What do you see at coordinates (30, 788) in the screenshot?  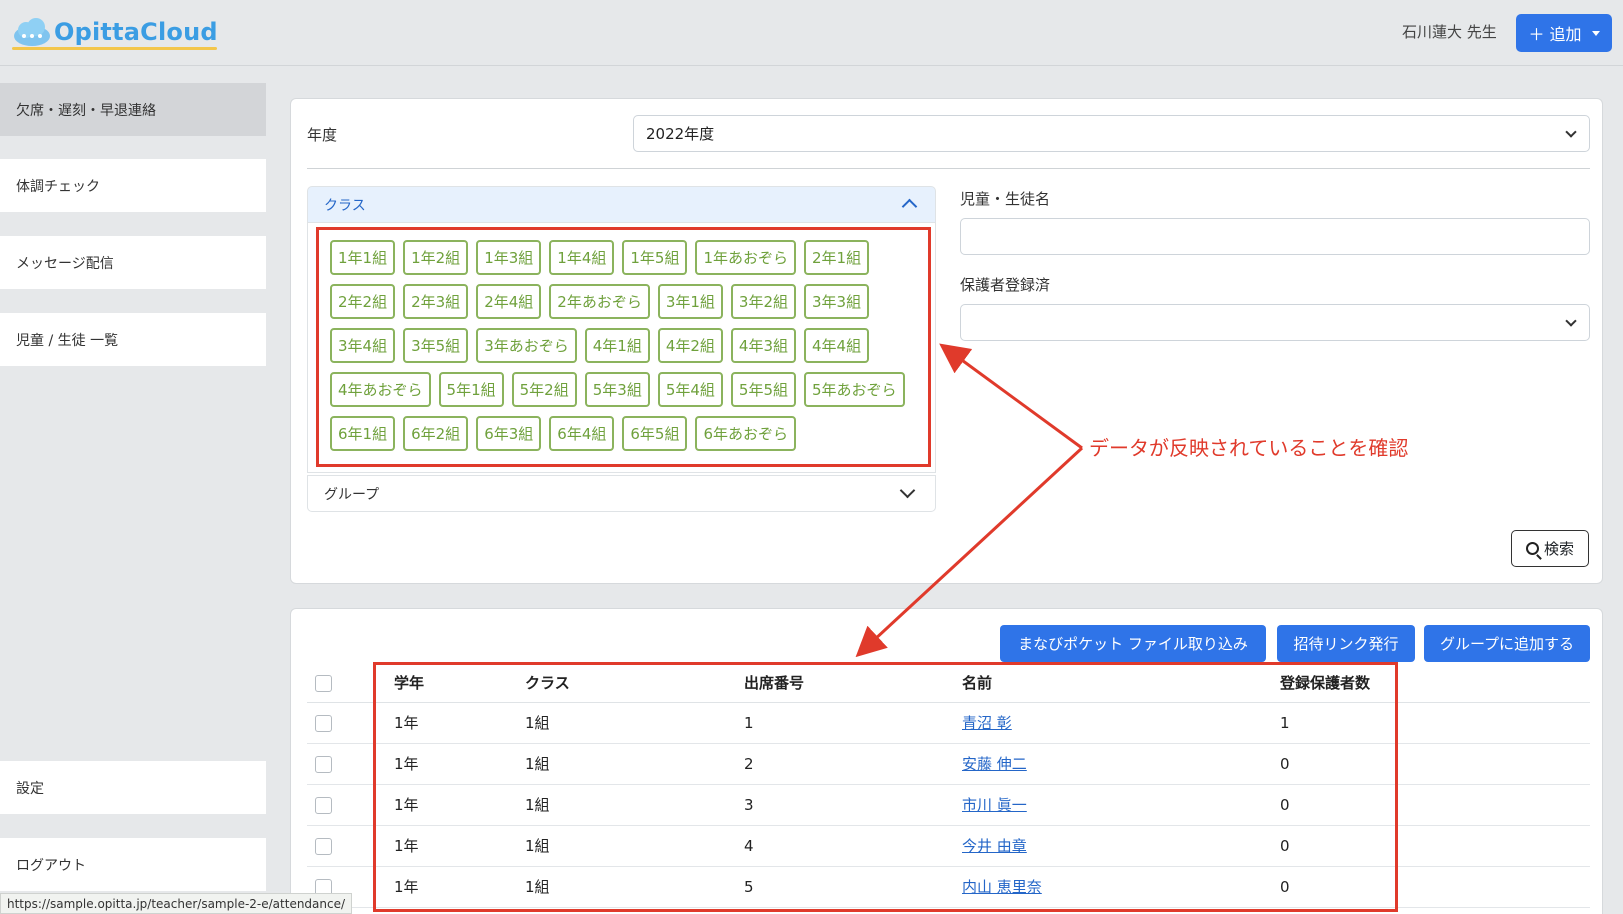 I see `sidebar-item-label: 設定` at bounding box center [30, 788].